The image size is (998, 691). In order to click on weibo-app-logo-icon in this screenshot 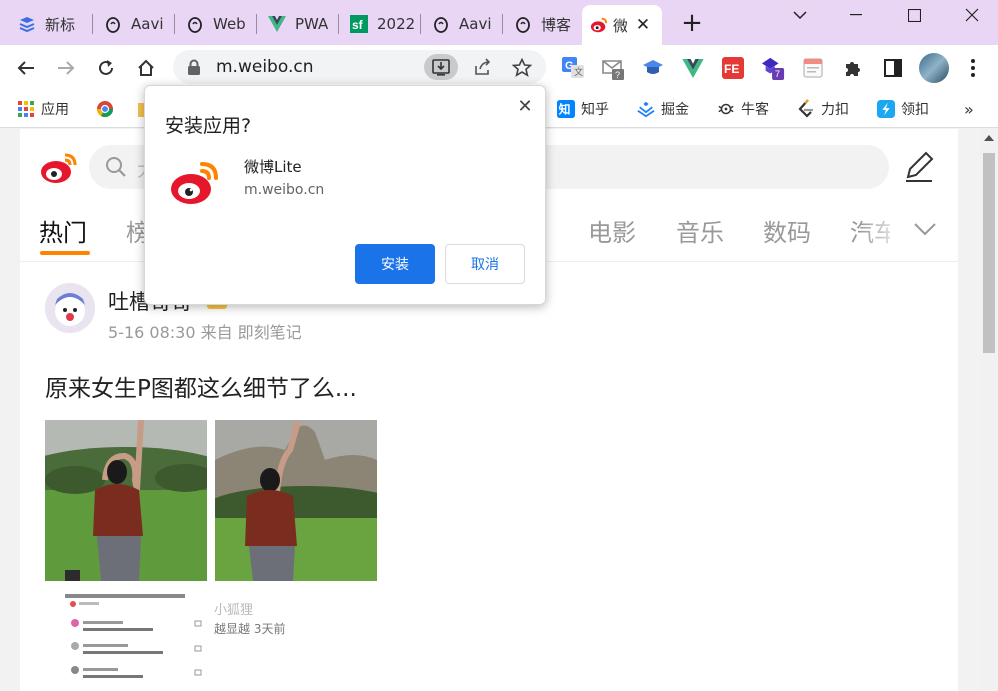, I will do `click(195, 184)`.